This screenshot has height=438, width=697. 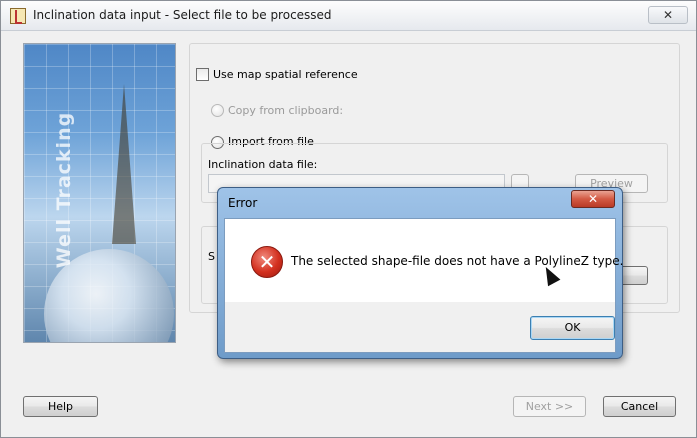 What do you see at coordinates (202, 74) in the screenshot?
I see `use-map-spatial-reference-checkbox` at bounding box center [202, 74].